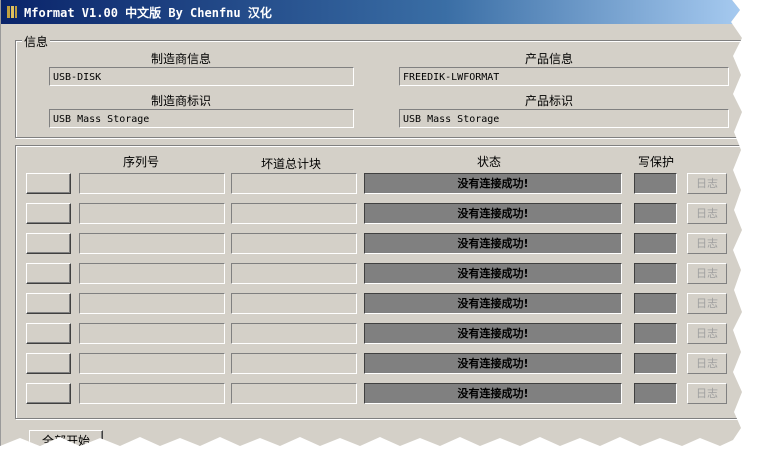 The image size is (758, 461). What do you see at coordinates (148, 12) in the screenshot?
I see `window-title: Mformat V1.00 中文版 By Chenfnu 汉化` at bounding box center [148, 12].